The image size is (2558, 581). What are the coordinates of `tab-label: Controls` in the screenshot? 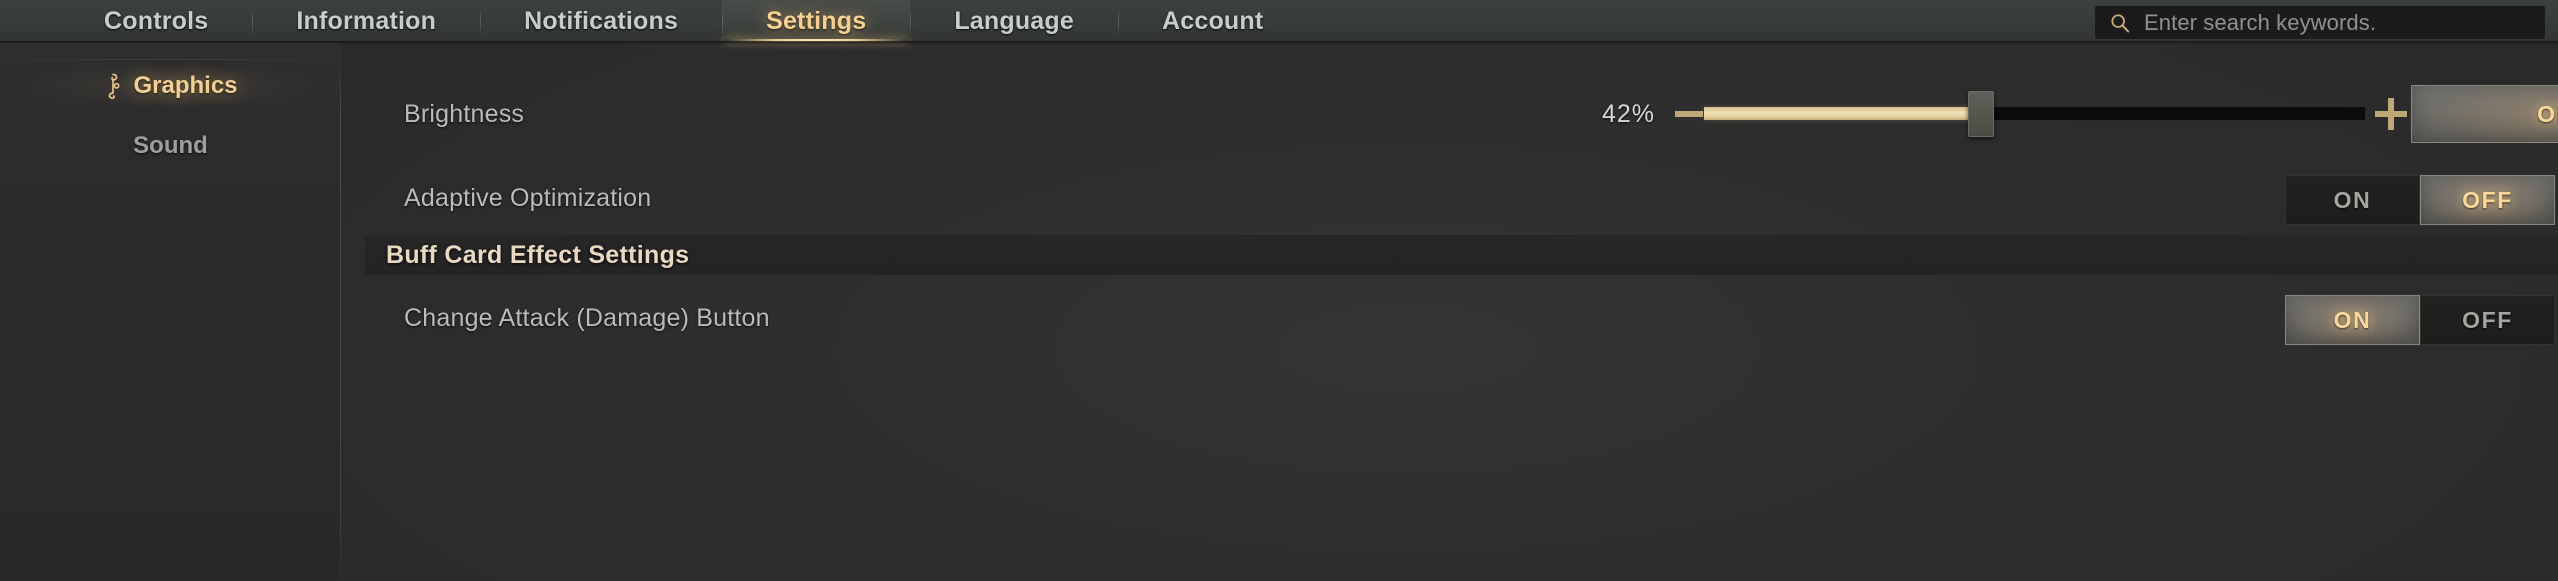 It's located at (156, 21).